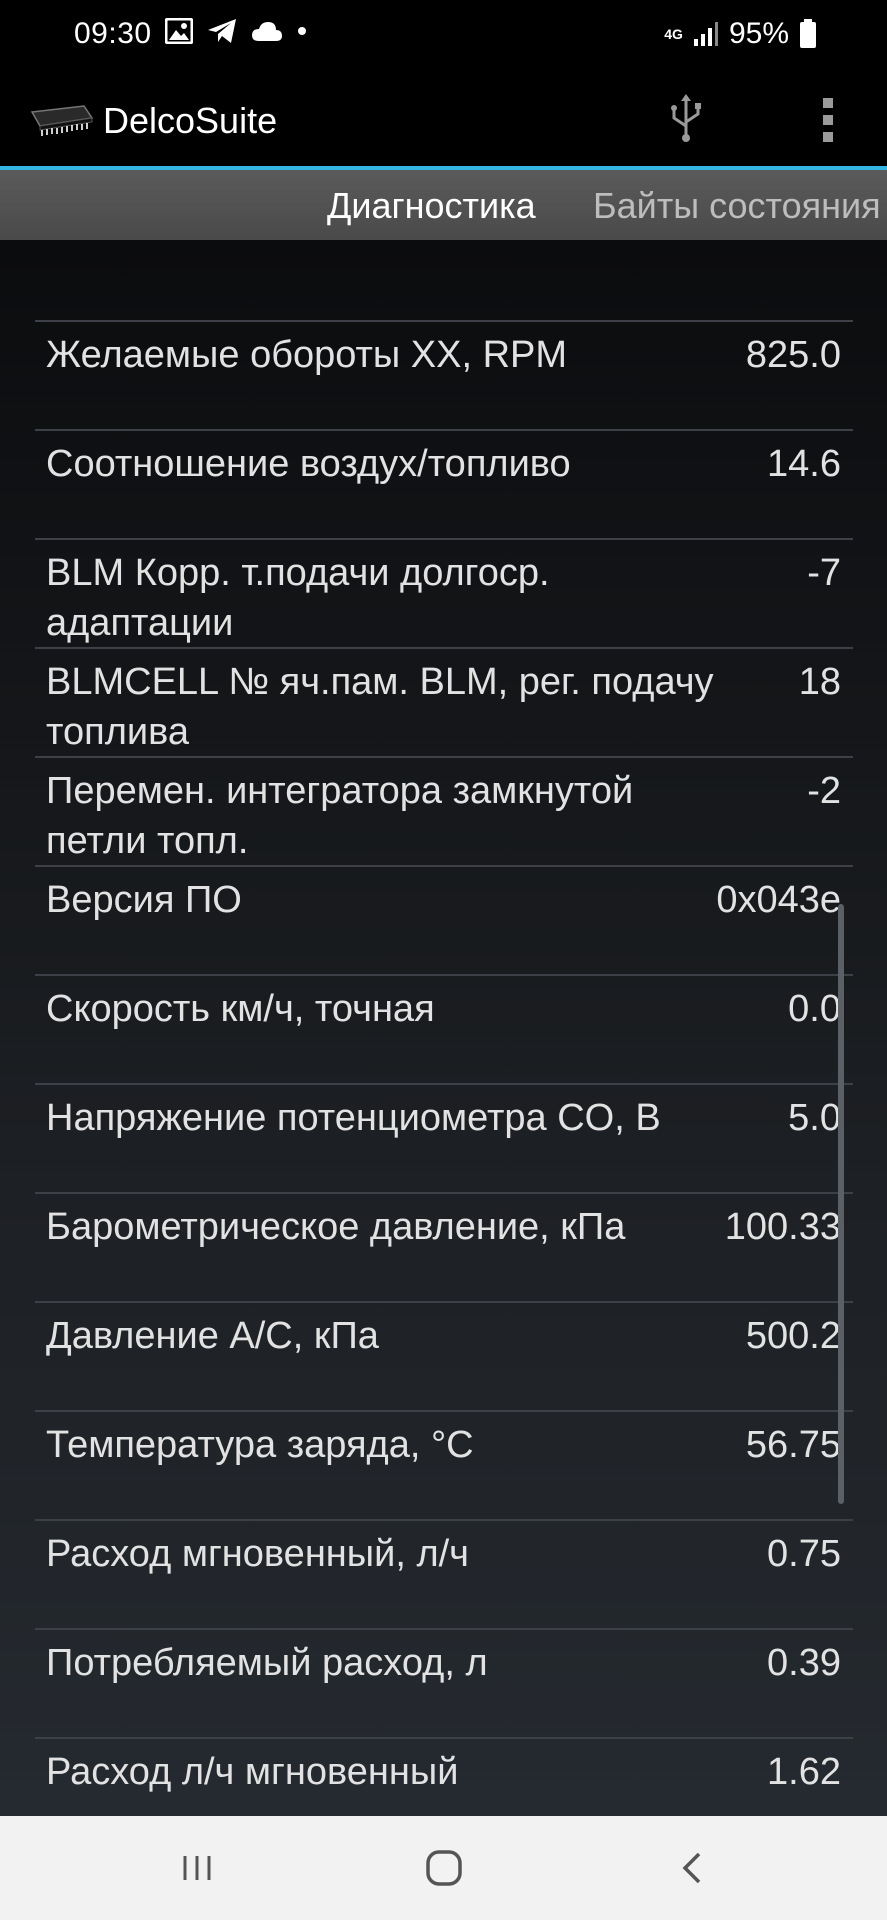 This screenshot has width=887, height=1920. Describe the element at coordinates (302, 31) in the screenshot. I see `dot-icon` at that location.